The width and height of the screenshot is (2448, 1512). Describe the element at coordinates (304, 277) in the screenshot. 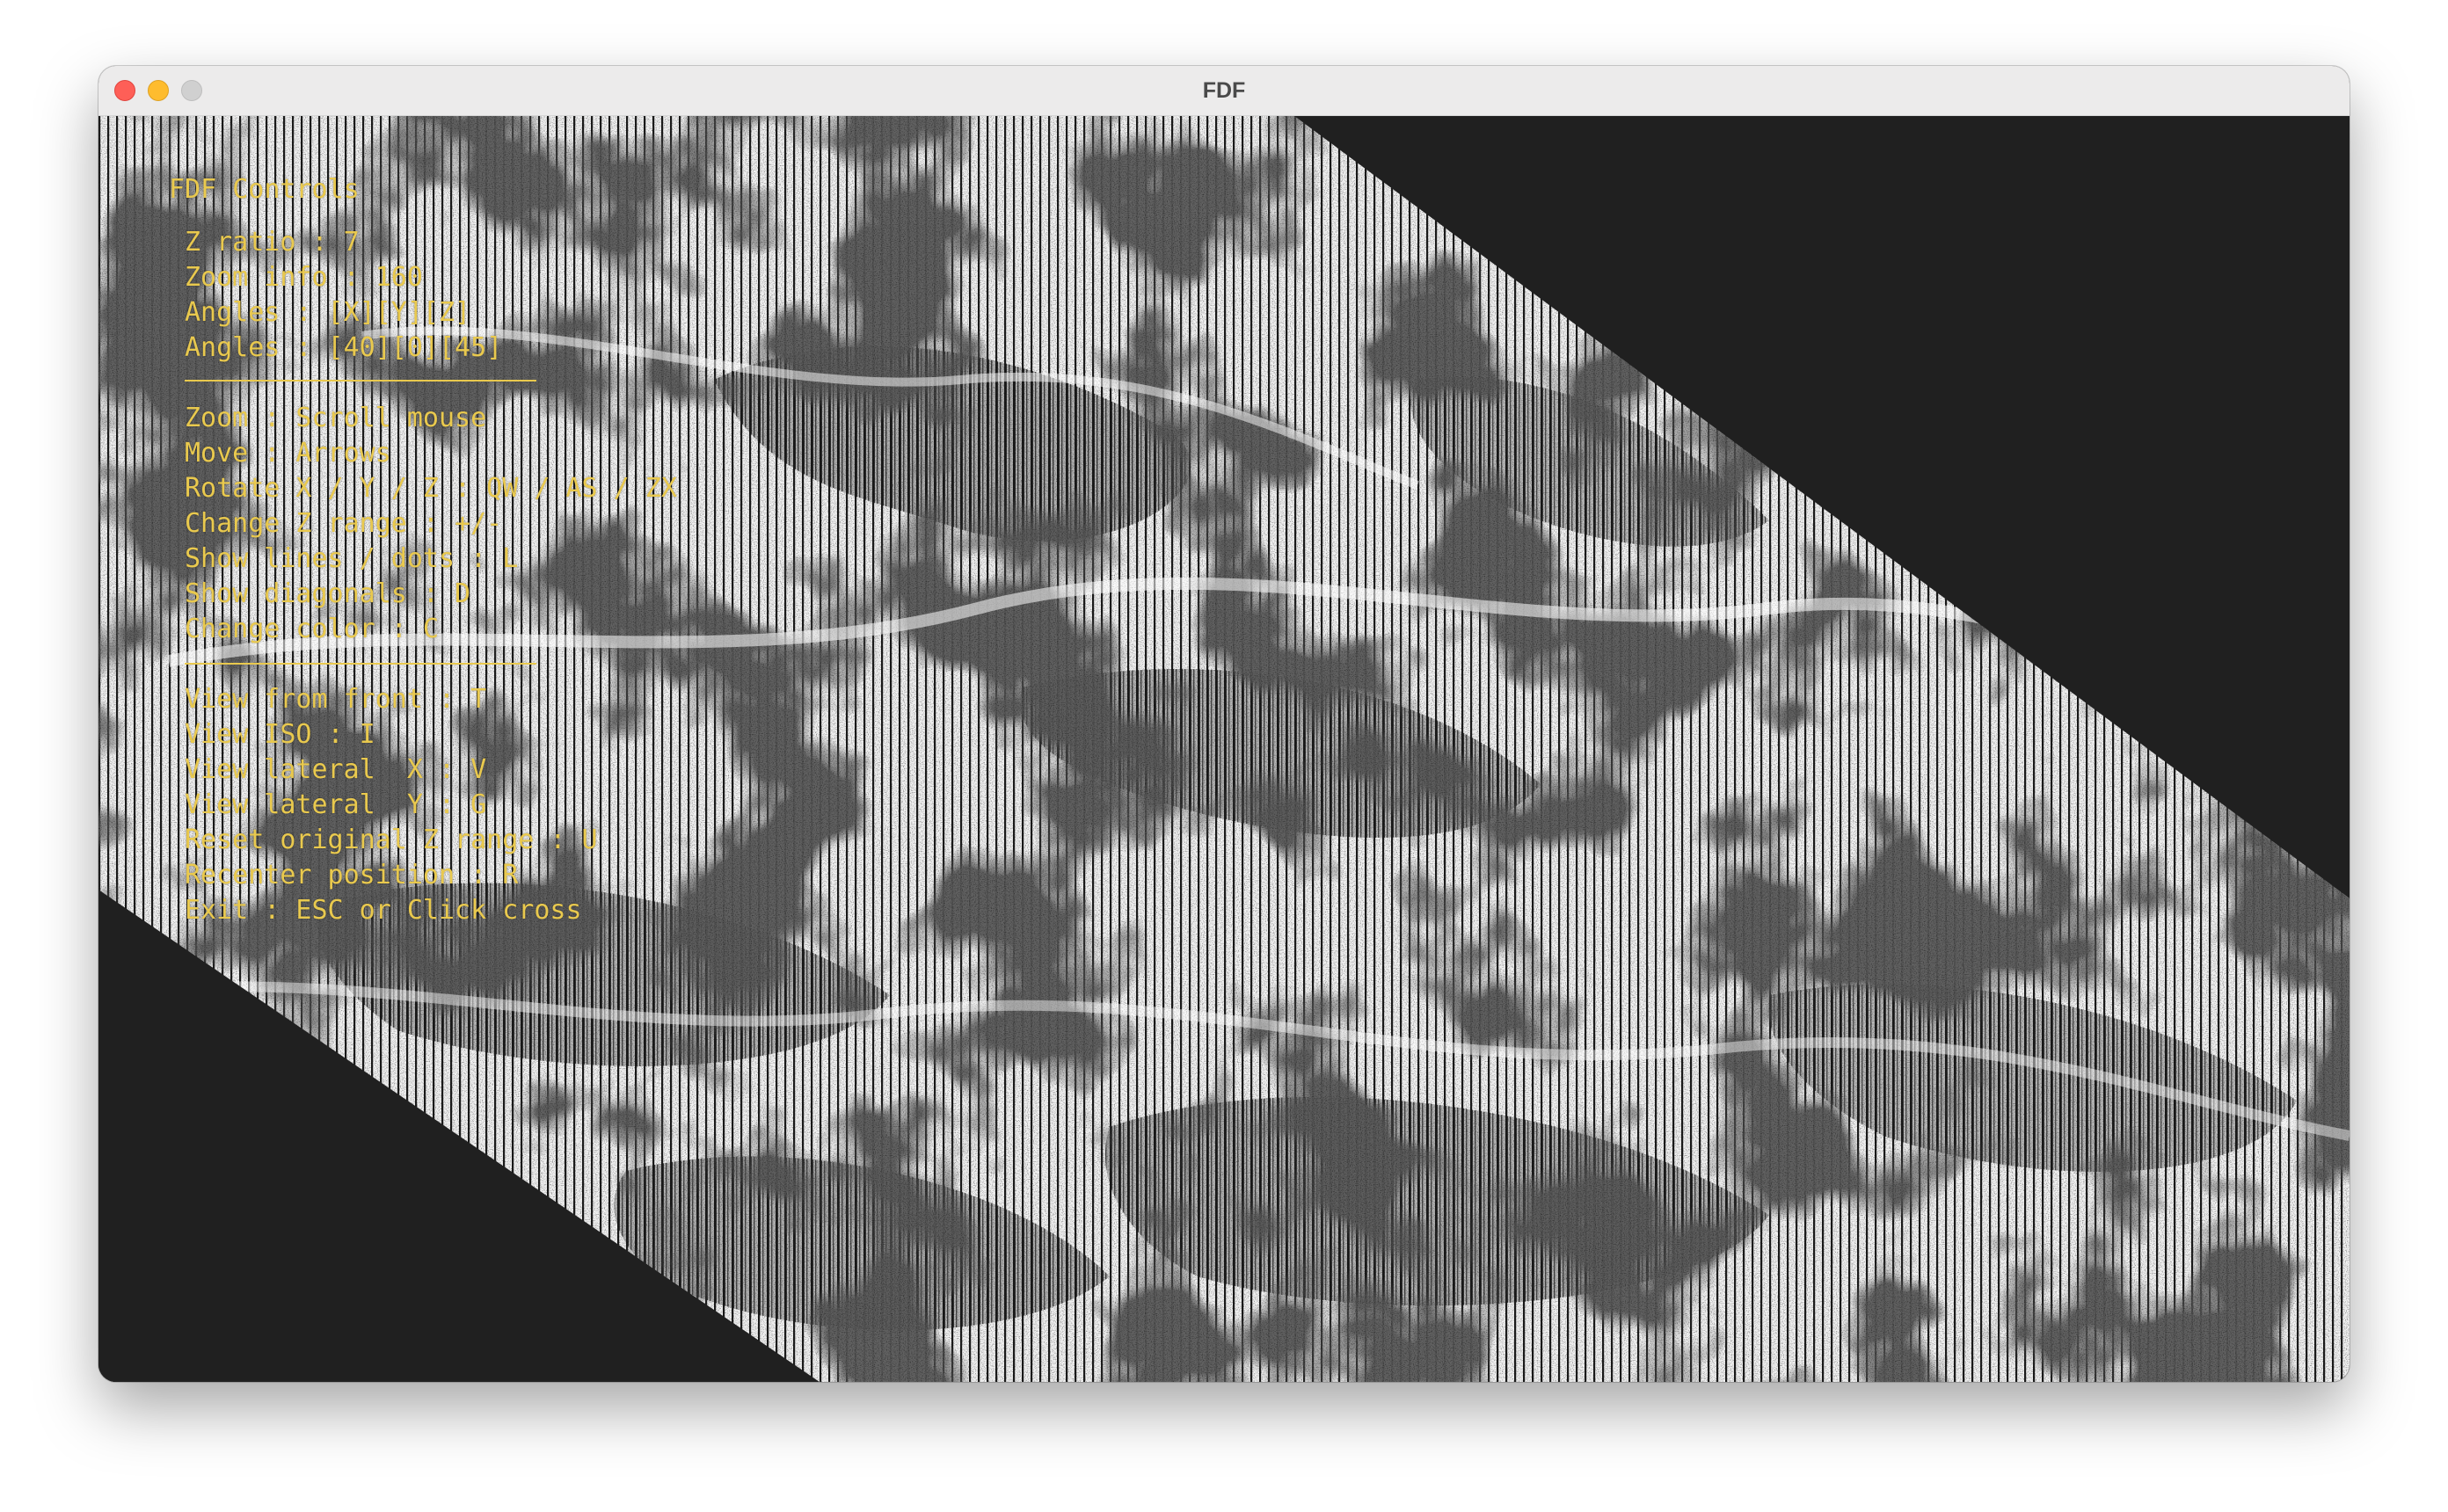

I see `zoom-info: Zoom info : 160` at that location.